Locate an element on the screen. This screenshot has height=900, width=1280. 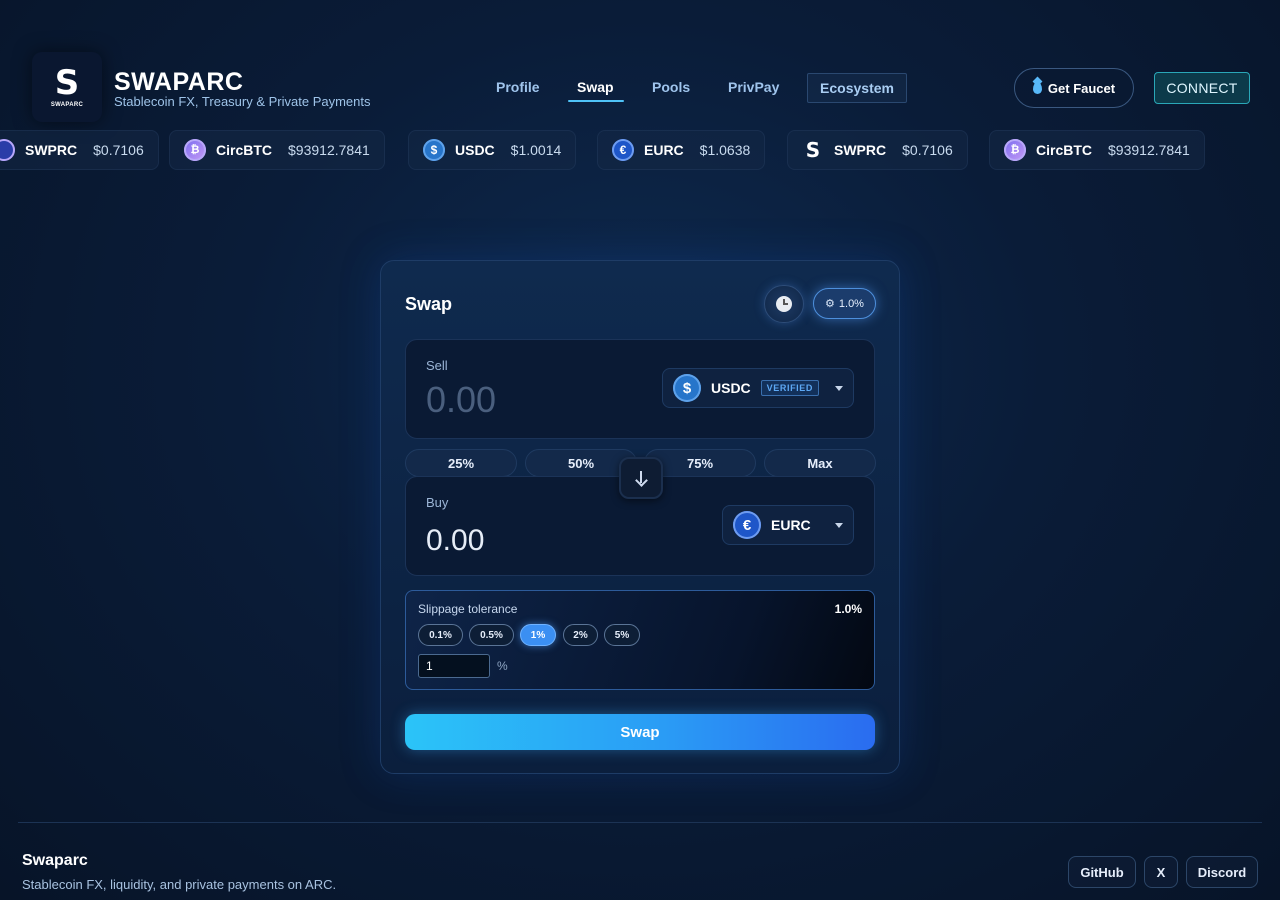
buy-token-select: € EURC is located at coordinates (788, 525).